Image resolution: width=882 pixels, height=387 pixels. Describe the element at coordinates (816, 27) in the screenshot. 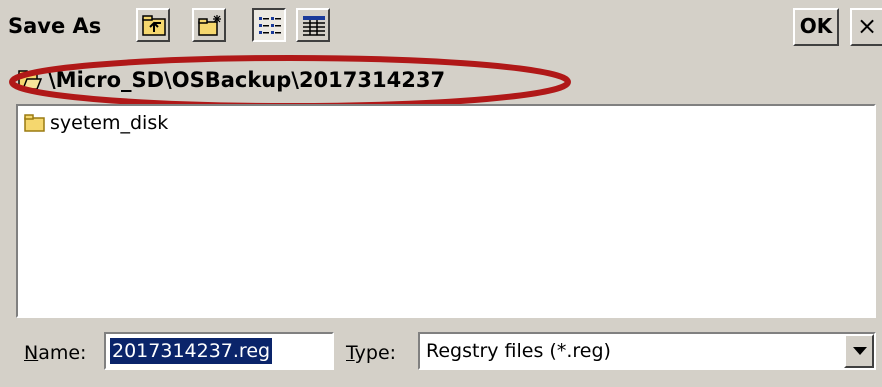

I see `ok-button: OK` at that location.